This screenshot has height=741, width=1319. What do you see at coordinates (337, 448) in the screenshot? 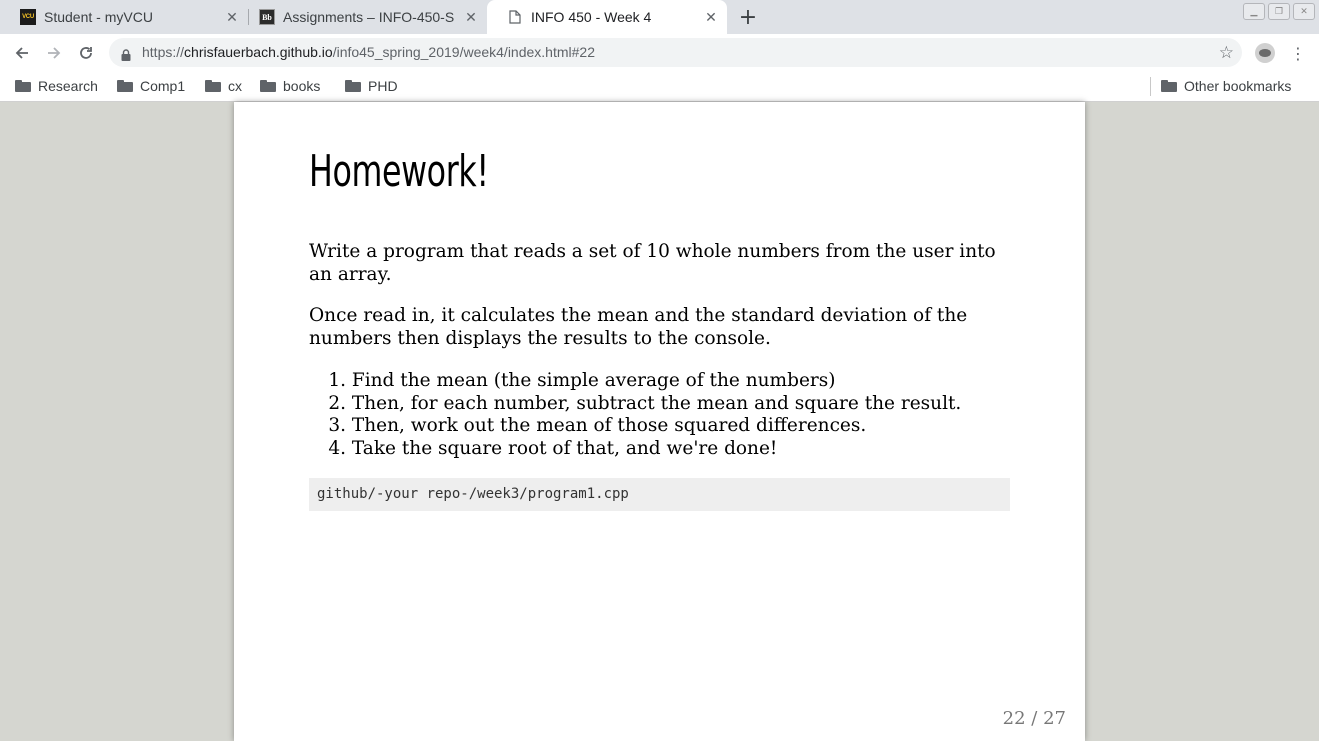
I see `list-number: 4.` at bounding box center [337, 448].